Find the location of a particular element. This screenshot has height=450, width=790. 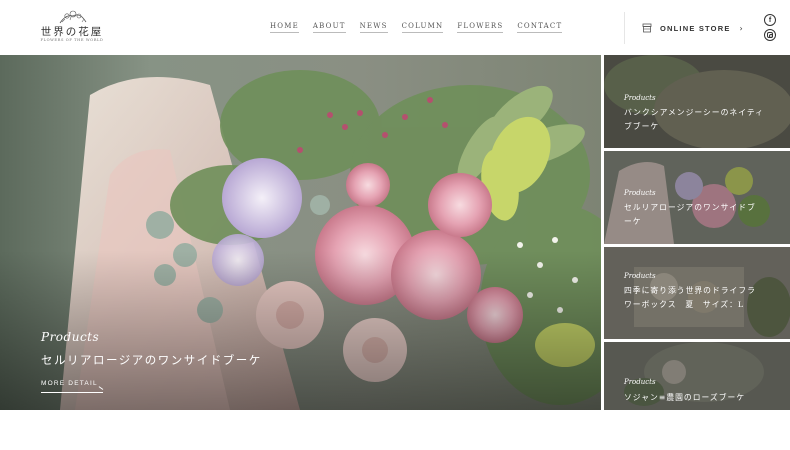

product-card-1: Products バンクシアメンジーシーのネイティブブーケ is located at coordinates (697, 101).